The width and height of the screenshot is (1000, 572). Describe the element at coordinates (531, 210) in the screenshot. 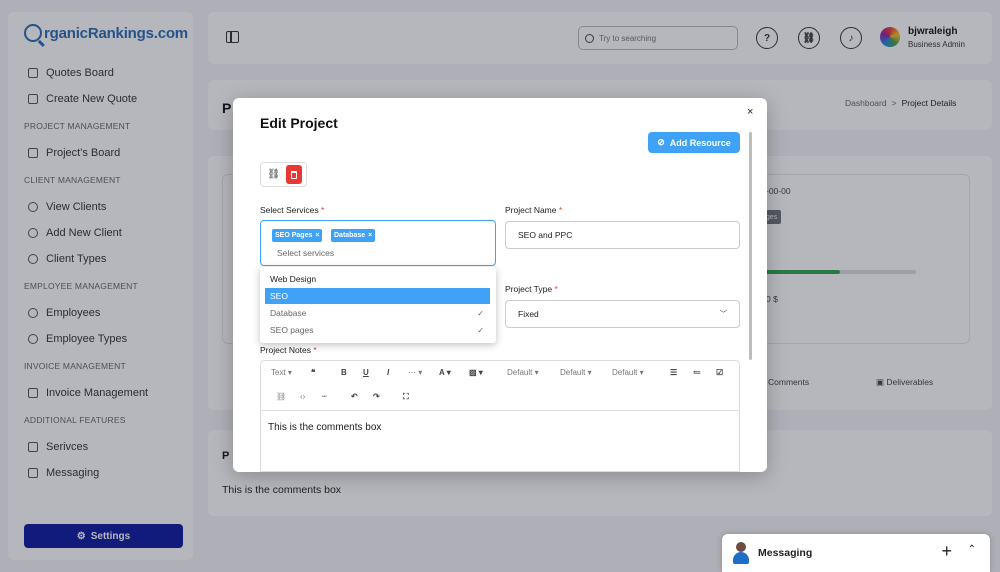

I see `label-text: Project Name` at that location.